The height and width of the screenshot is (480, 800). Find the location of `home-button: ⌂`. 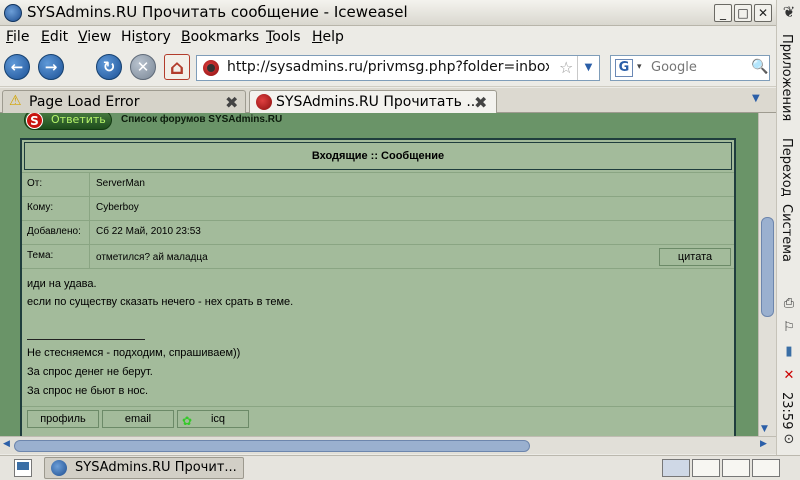

home-button: ⌂ is located at coordinates (177, 67).